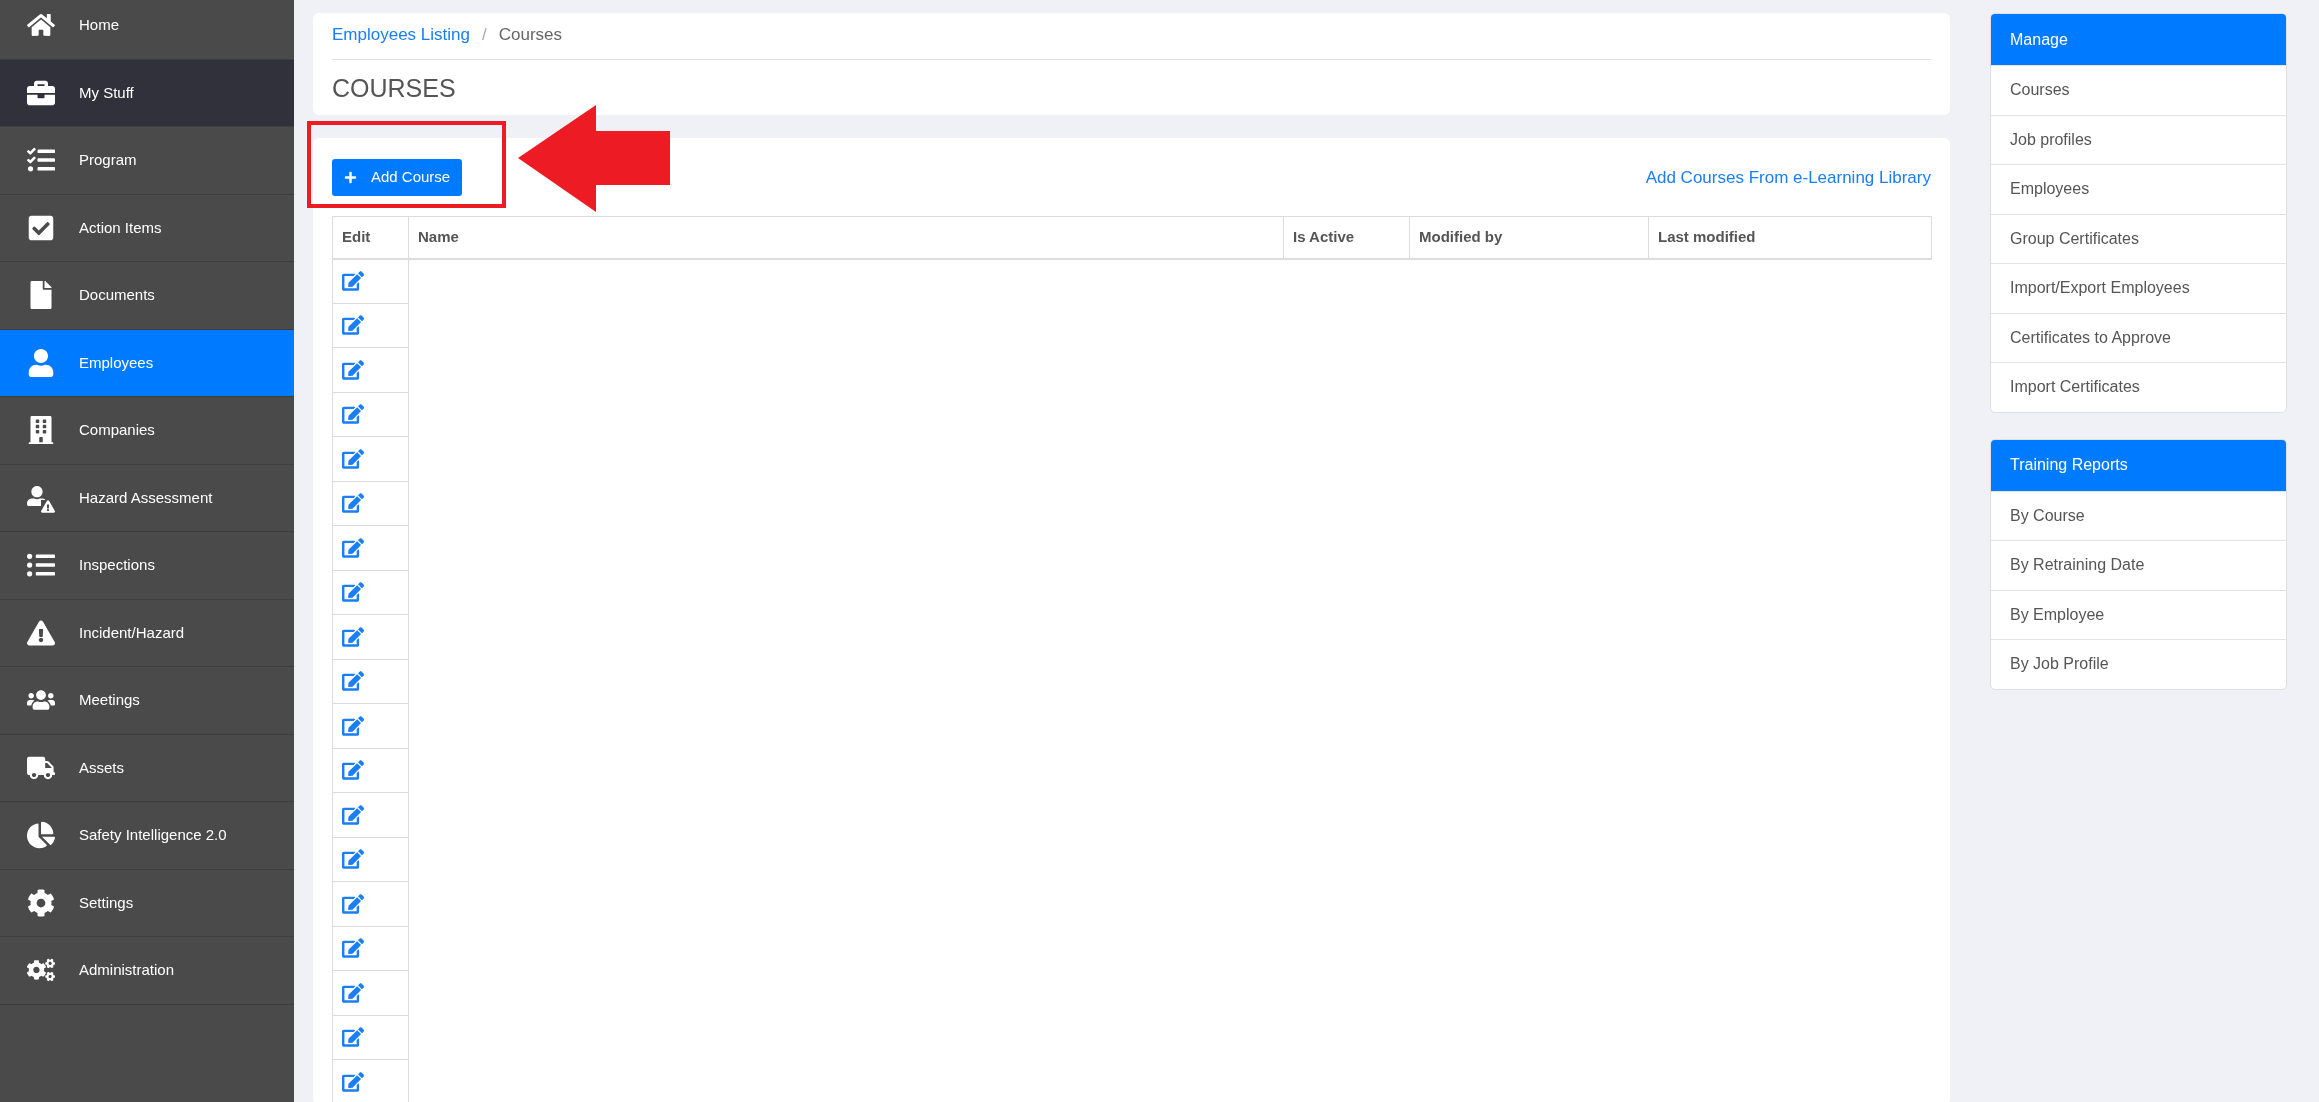 Image resolution: width=2319 pixels, height=1102 pixels. I want to click on column-header: Last modified, so click(1790, 237).